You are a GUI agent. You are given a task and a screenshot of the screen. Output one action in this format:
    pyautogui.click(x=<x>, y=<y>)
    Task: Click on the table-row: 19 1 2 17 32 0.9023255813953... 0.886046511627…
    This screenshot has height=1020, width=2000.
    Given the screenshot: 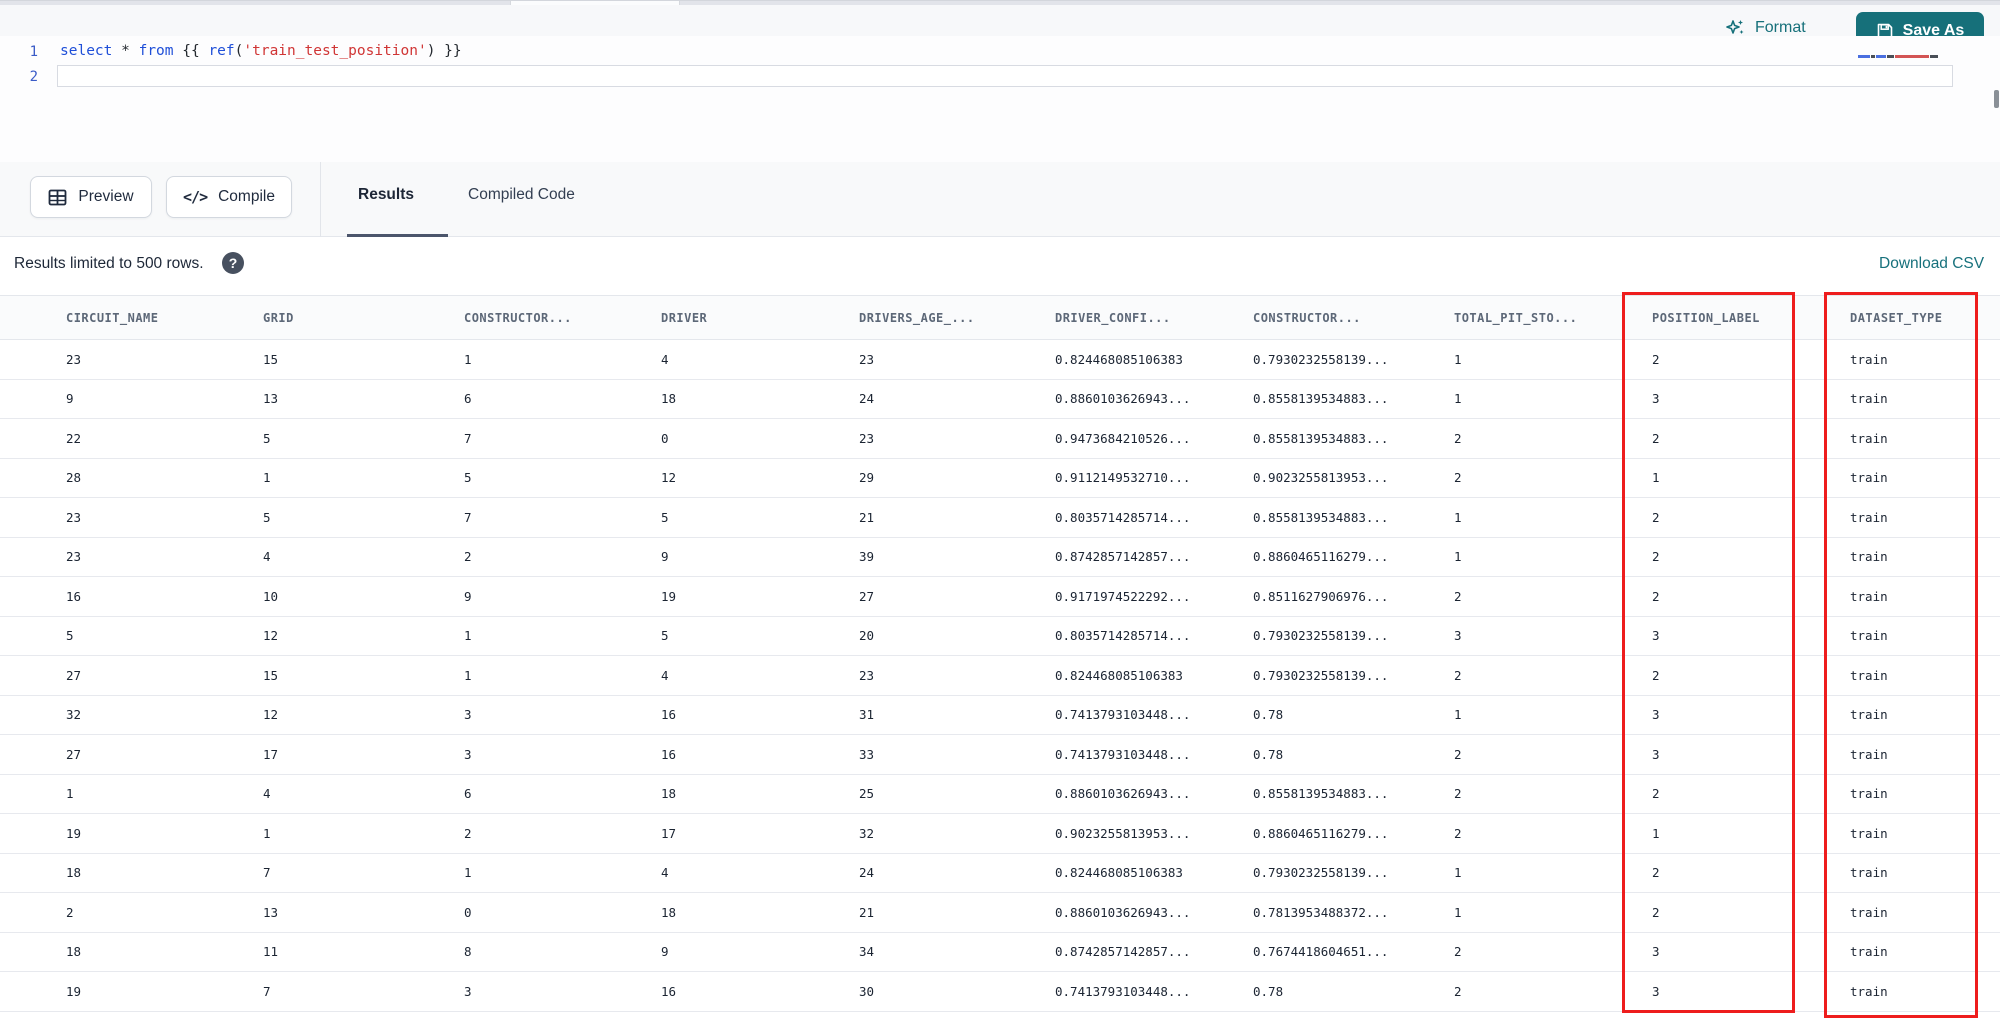 What is the action you would take?
    pyautogui.click(x=1000, y=834)
    